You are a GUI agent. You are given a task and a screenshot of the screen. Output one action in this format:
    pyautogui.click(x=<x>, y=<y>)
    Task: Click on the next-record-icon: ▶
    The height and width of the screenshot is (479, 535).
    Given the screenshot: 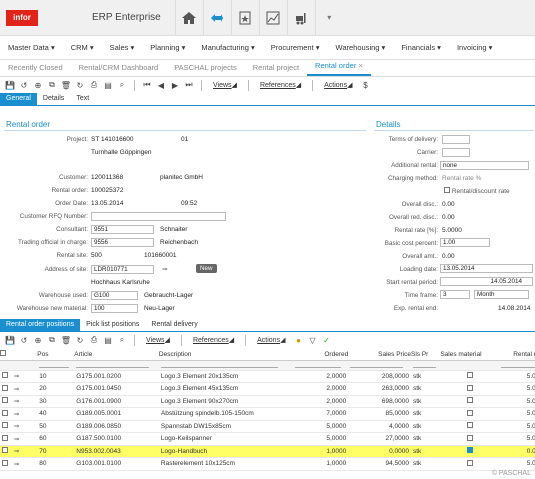 What is the action you would take?
    pyautogui.click(x=175, y=85)
    